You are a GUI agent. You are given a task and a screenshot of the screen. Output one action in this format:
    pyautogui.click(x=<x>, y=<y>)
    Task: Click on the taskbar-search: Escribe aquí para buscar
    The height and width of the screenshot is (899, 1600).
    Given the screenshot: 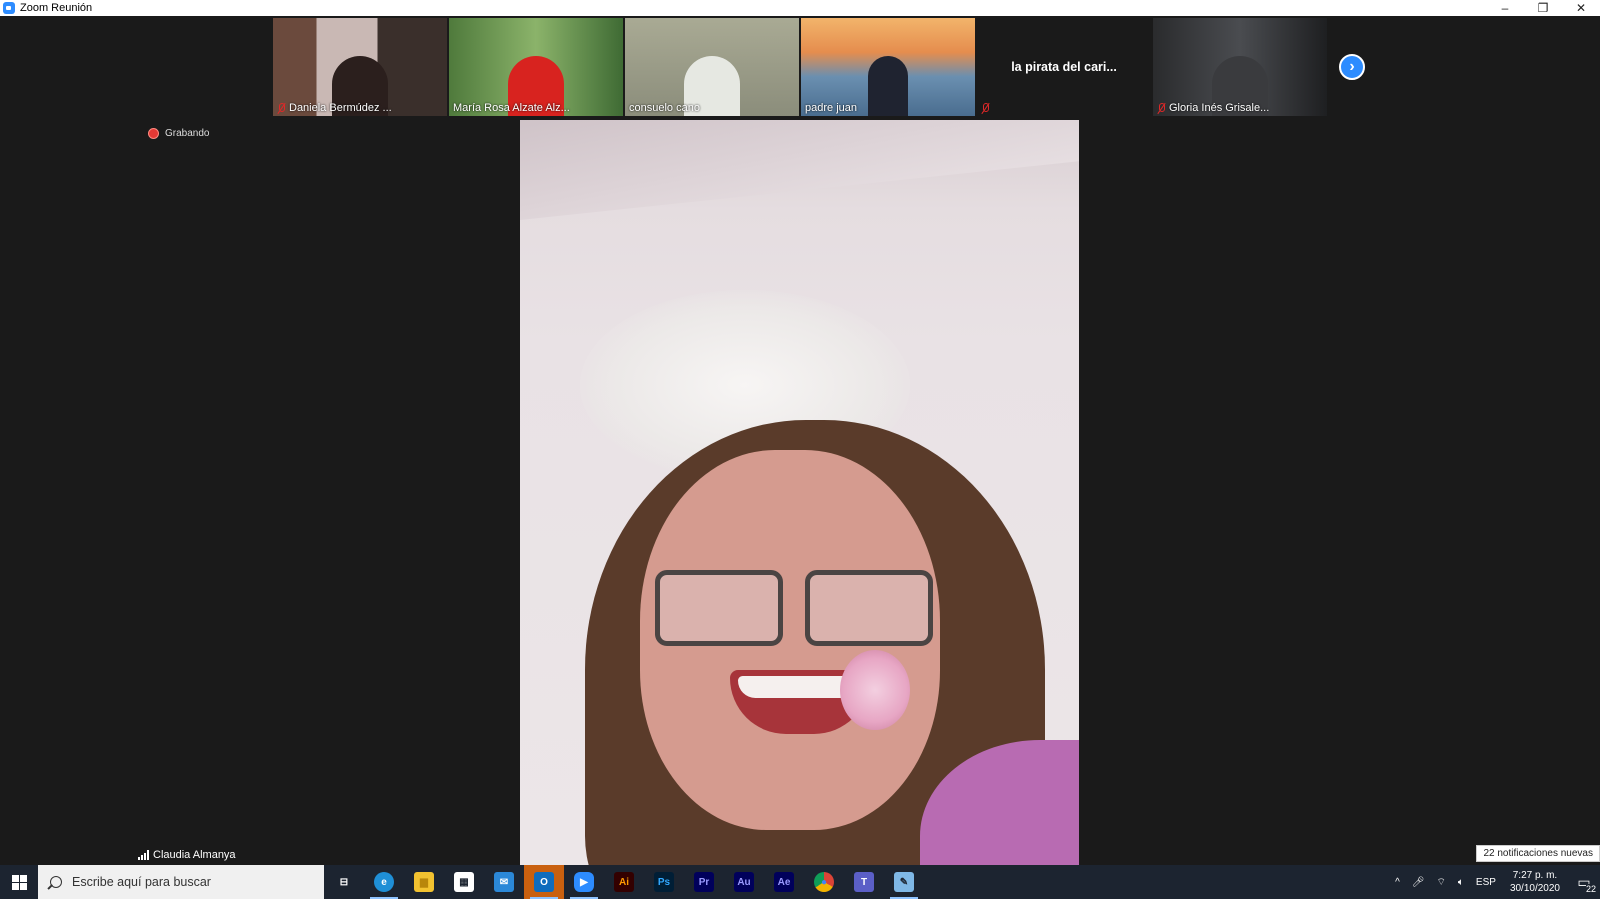 What is the action you would take?
    pyautogui.click(x=181, y=882)
    